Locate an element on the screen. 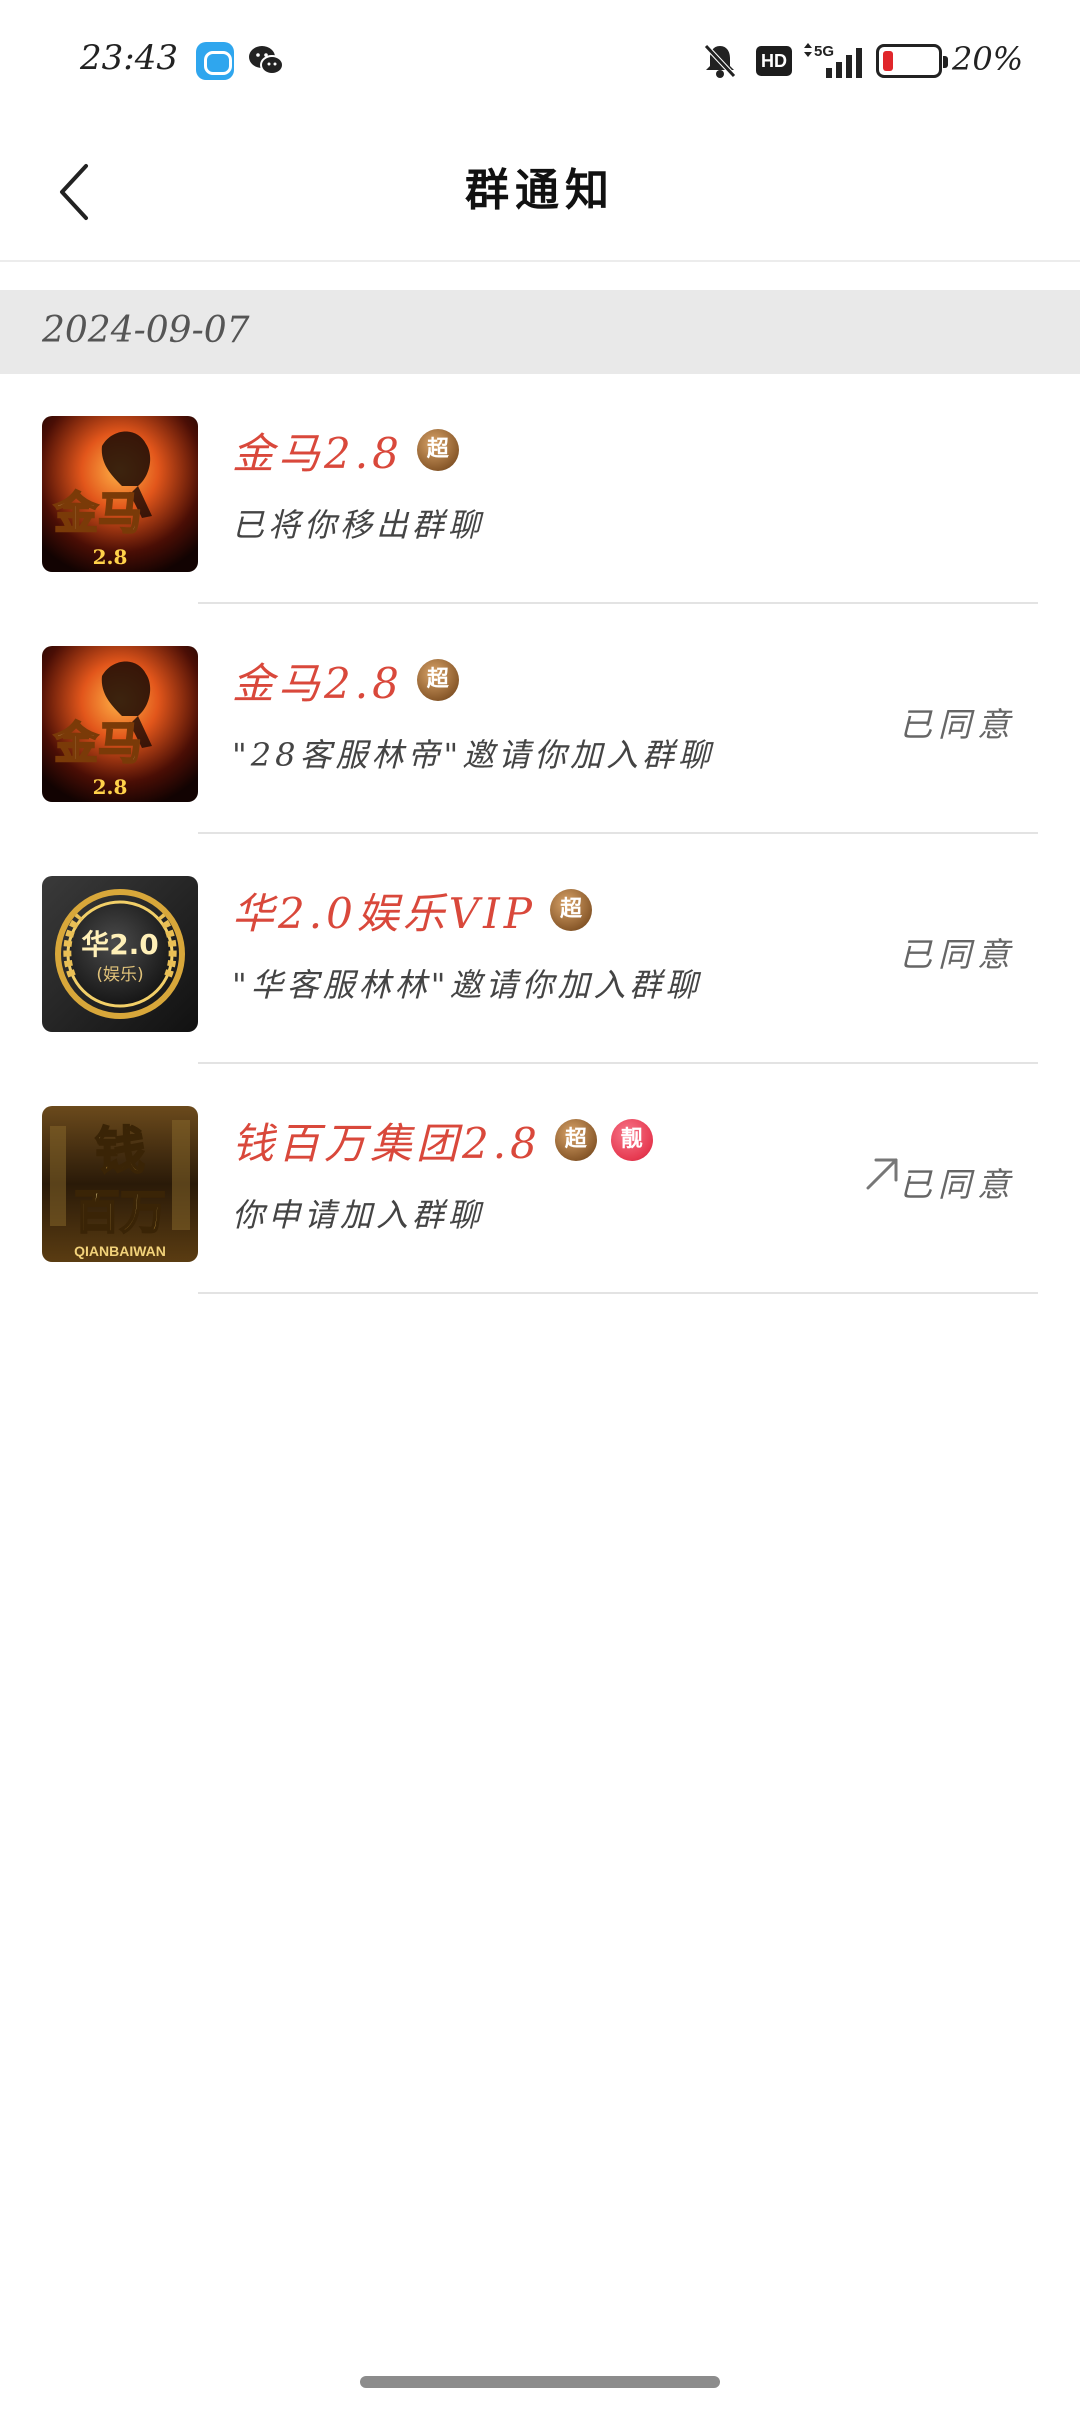  notification-message: "28客服林帝"邀请你加入群聊 is located at coordinates (473, 755).